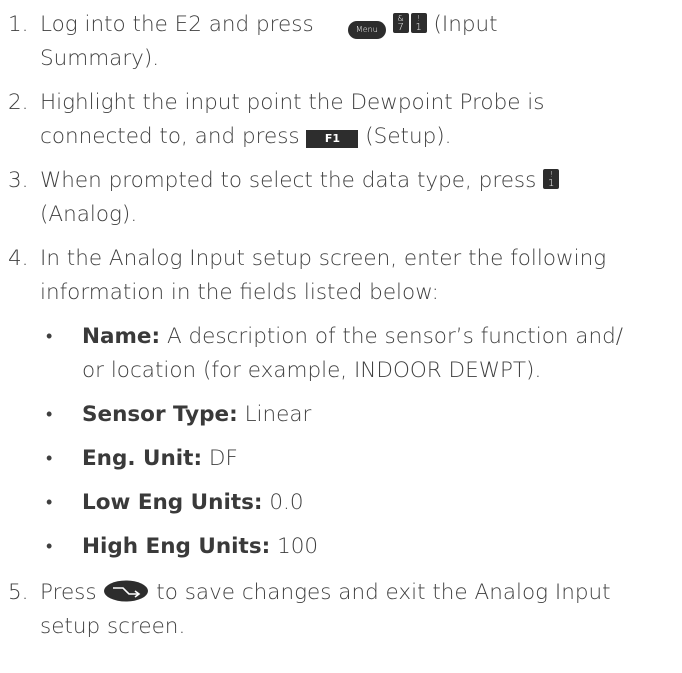  I want to click on step-line: information in the fields listed below:, so click(239, 292).